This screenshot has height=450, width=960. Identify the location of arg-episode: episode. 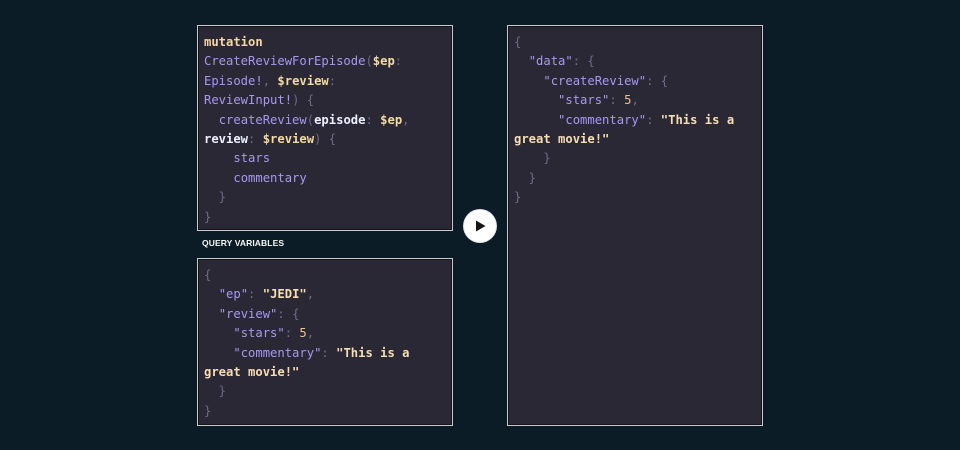
(340, 119).